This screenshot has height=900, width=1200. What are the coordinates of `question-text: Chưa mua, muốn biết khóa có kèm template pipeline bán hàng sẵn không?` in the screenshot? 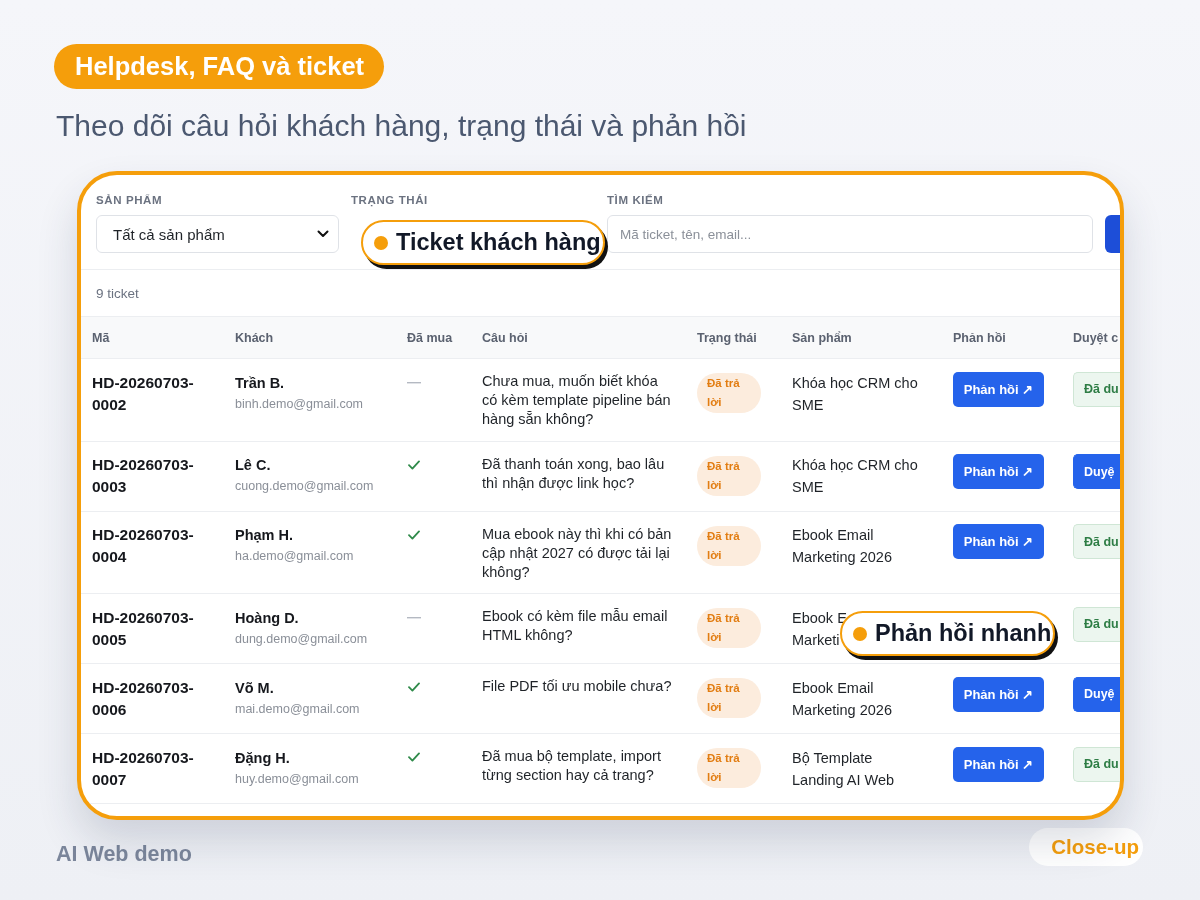 It's located at (577, 400).